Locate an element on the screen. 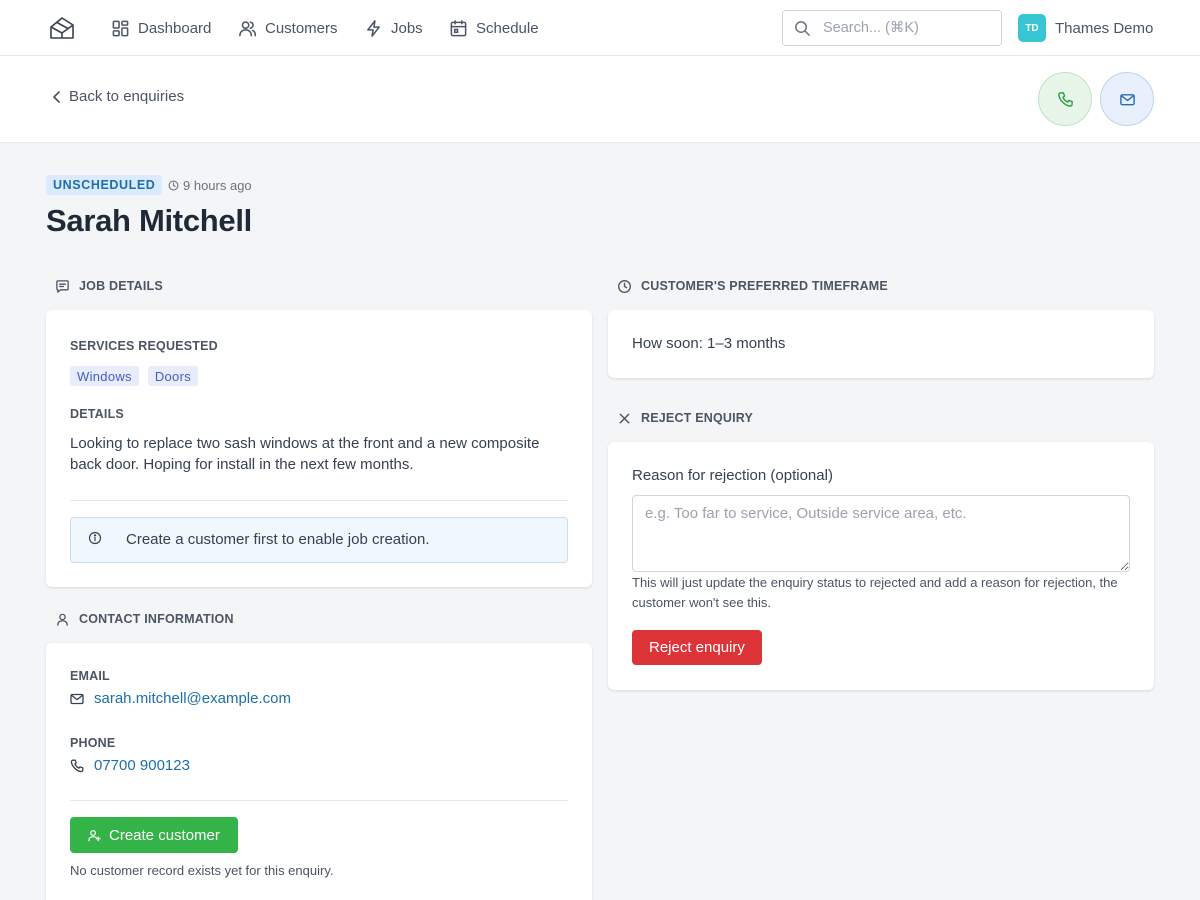  timeframe-card: How soon: 1–3 months is located at coordinates (881, 344).